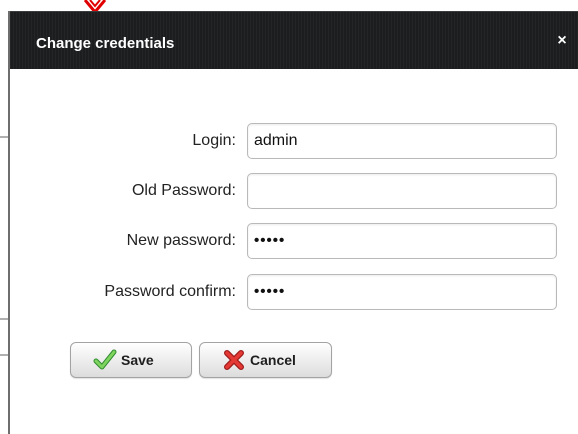 The width and height of the screenshot is (578, 434). What do you see at coordinates (273, 360) in the screenshot?
I see `cancel-button-label: Cancel` at bounding box center [273, 360].